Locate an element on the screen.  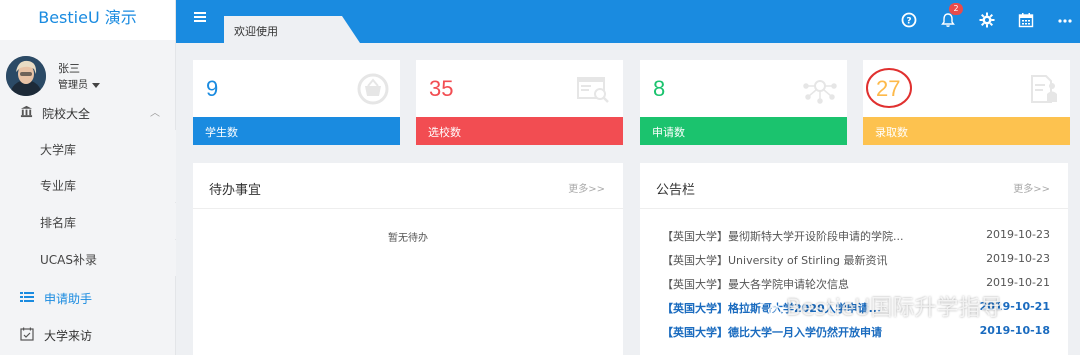
stat-bar: 申请数 is located at coordinates (743, 131).